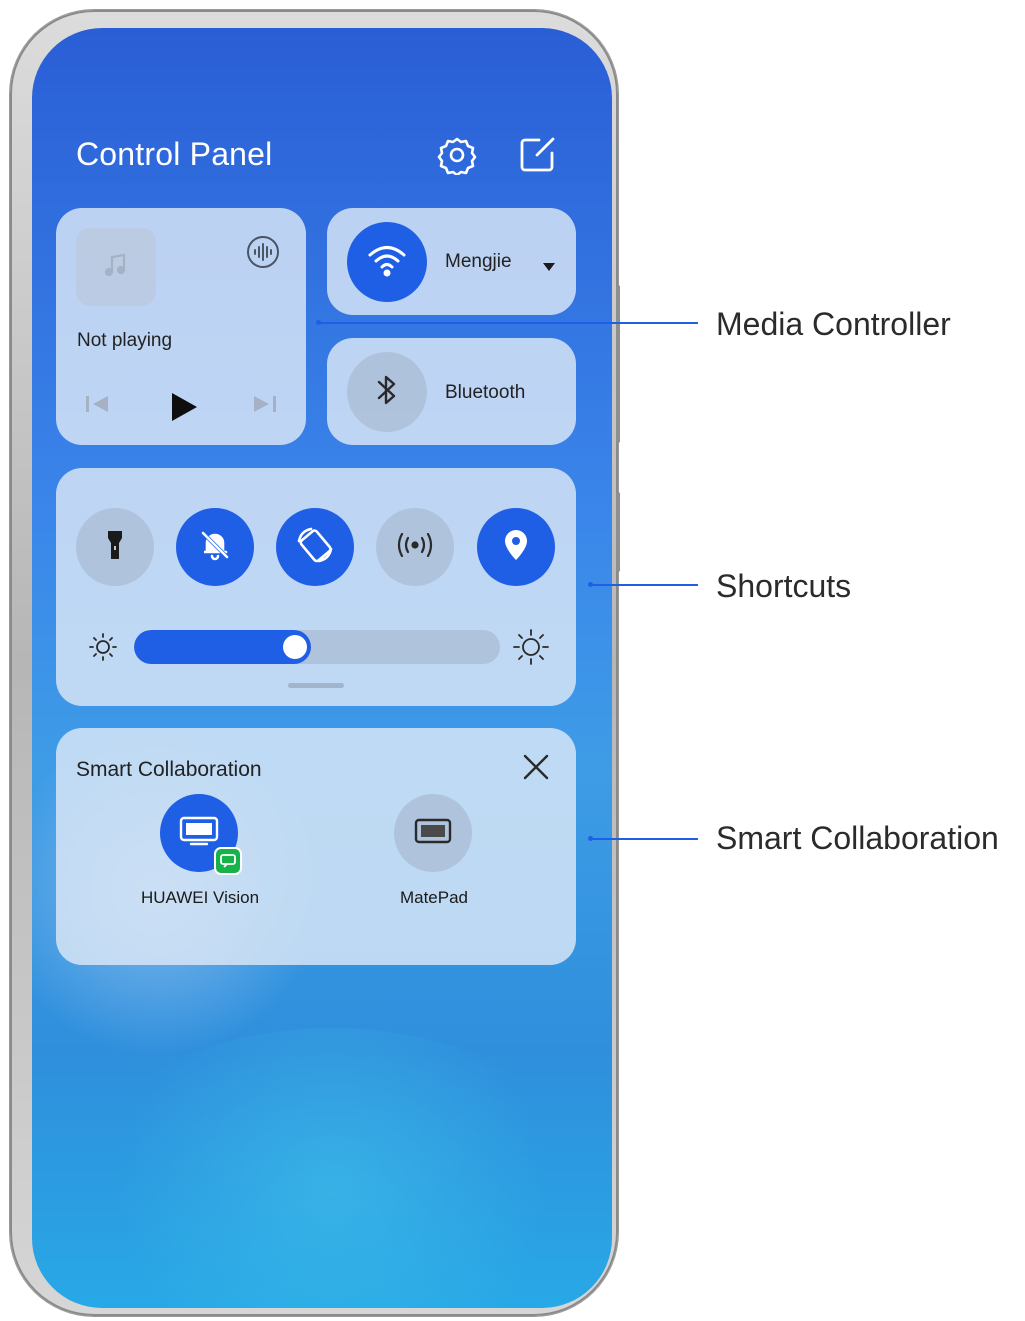 This screenshot has width=1025, height=1321. I want to click on tv-icon, so click(199, 833).